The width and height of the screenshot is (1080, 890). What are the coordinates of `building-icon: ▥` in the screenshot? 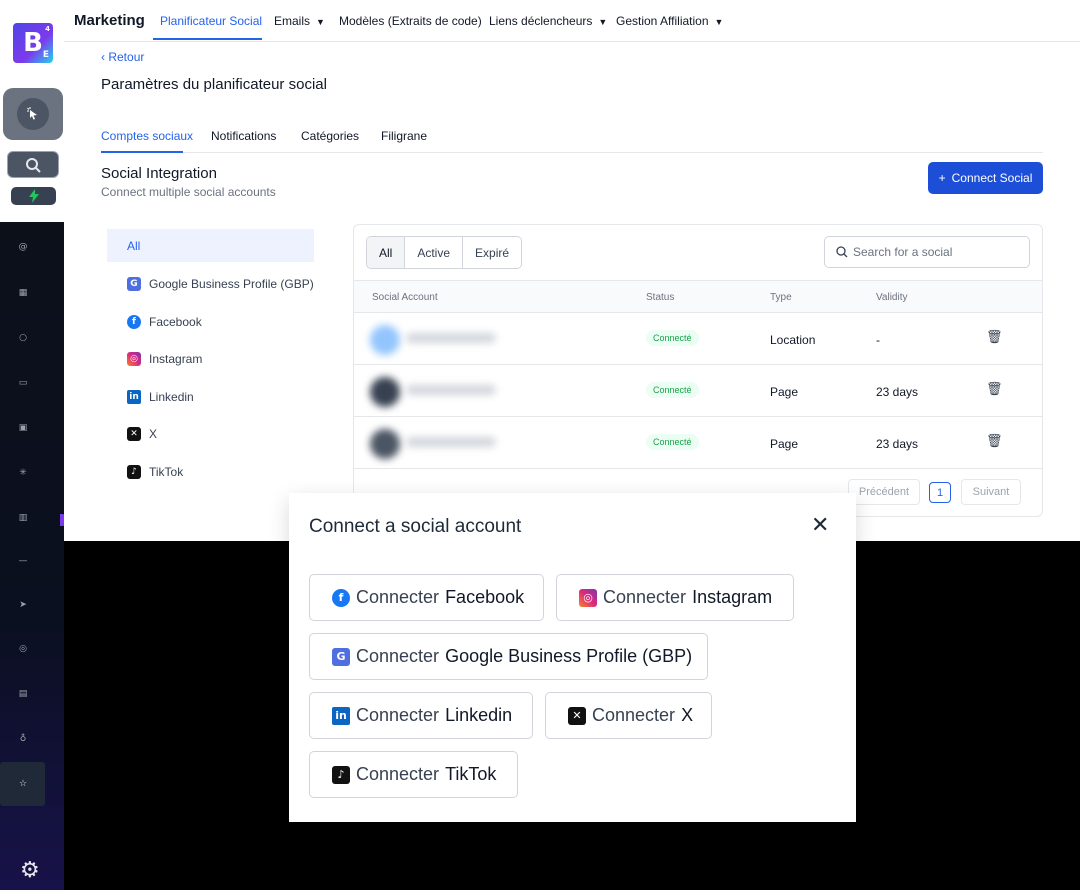 It's located at (23, 518).